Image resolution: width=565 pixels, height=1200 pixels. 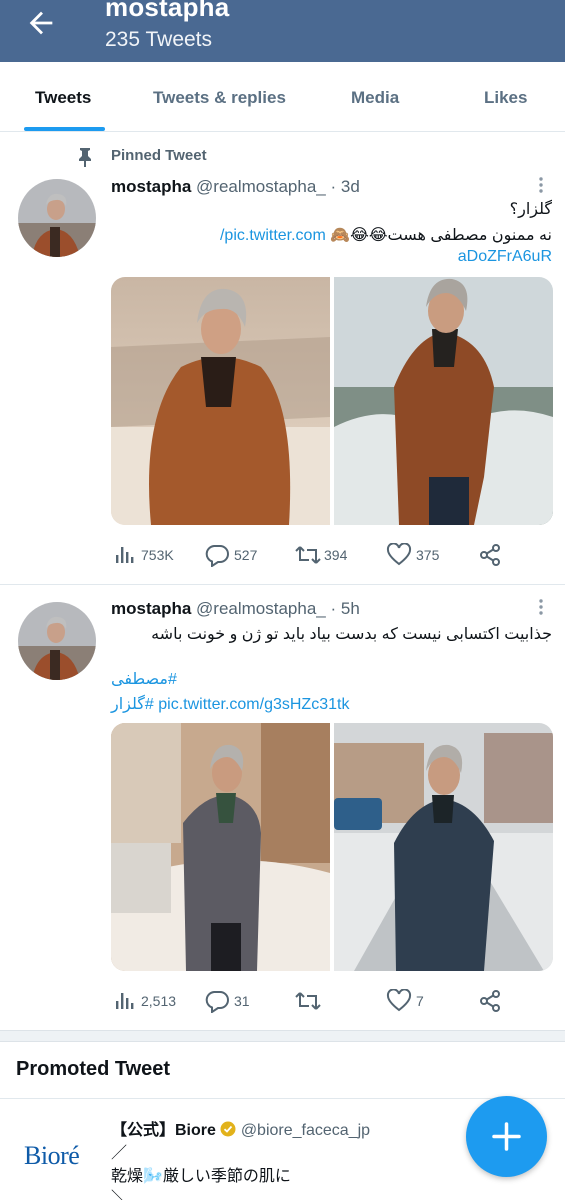 What do you see at coordinates (505, 98) in the screenshot?
I see `tab-likes: Likes` at bounding box center [505, 98].